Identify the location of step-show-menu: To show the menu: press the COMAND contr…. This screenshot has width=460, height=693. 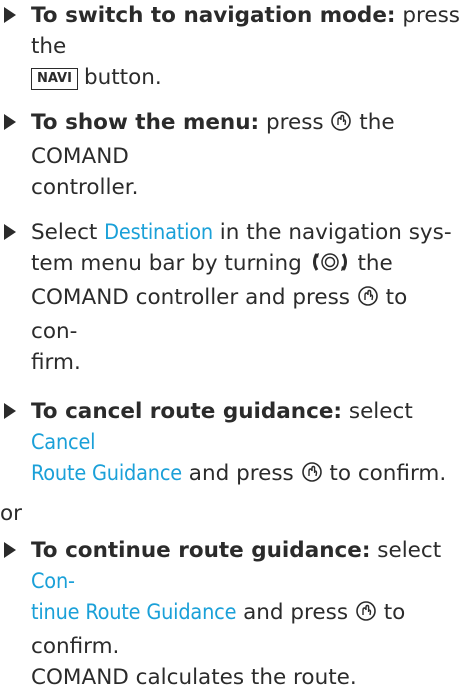
(230, 155).